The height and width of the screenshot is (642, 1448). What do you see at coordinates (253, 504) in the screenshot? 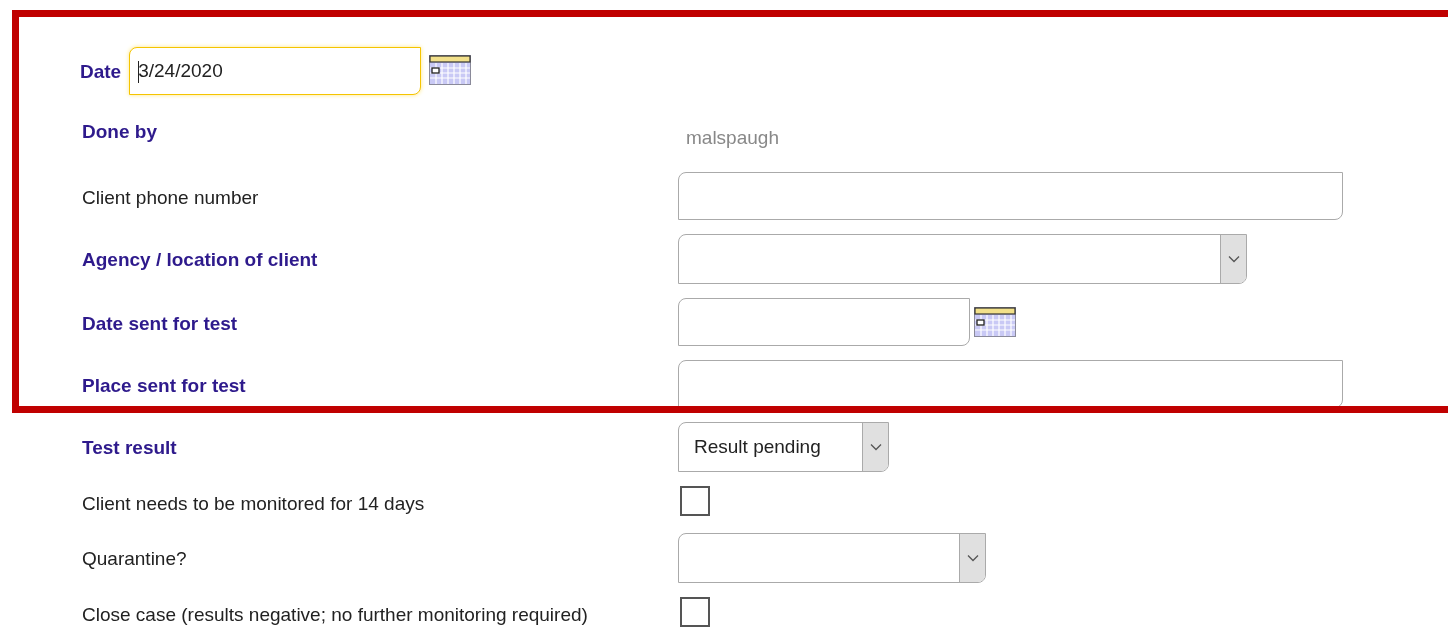
I see `field-label: Client needs to be monitored for 14 days` at bounding box center [253, 504].